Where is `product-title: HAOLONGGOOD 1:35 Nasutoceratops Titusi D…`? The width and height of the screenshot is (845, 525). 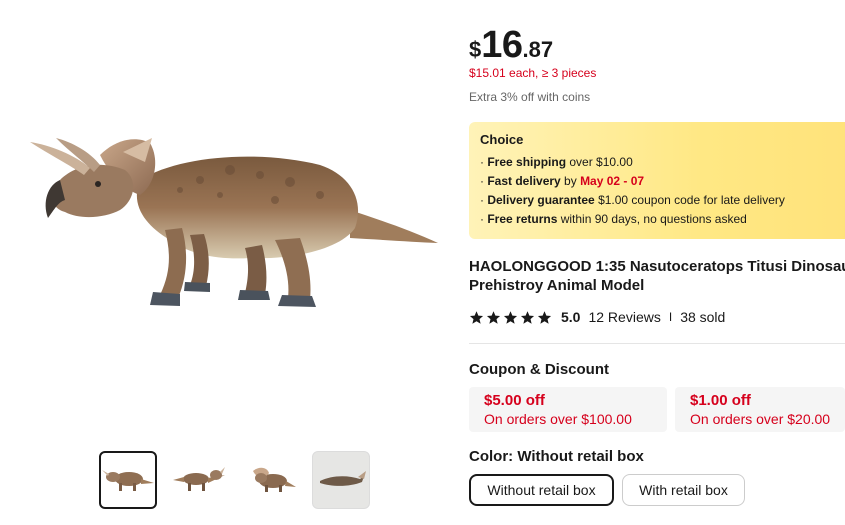 product-title: HAOLONGGOOD 1:35 Nasutoceratops Titusi D… is located at coordinates (657, 276).